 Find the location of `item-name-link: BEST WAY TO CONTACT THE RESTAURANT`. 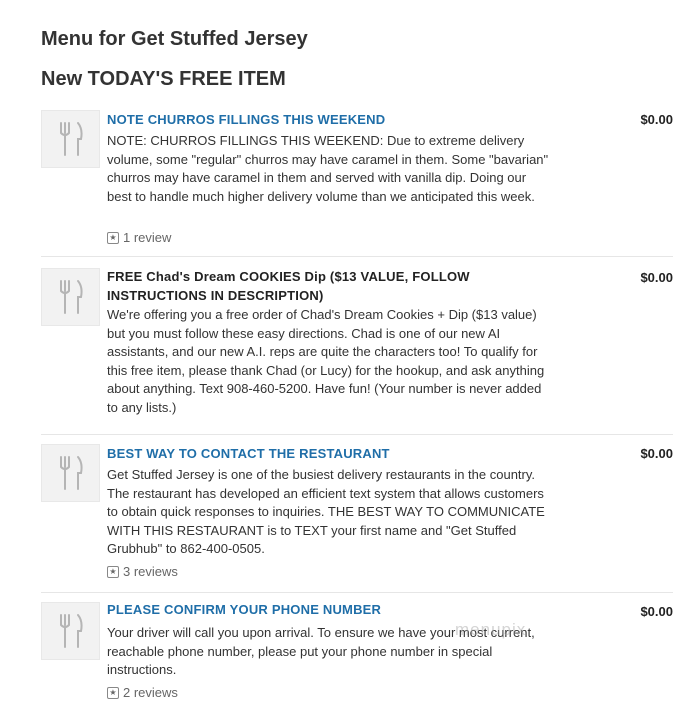

item-name-link: BEST WAY TO CONTACT THE RESTAURANT is located at coordinates (327, 453).